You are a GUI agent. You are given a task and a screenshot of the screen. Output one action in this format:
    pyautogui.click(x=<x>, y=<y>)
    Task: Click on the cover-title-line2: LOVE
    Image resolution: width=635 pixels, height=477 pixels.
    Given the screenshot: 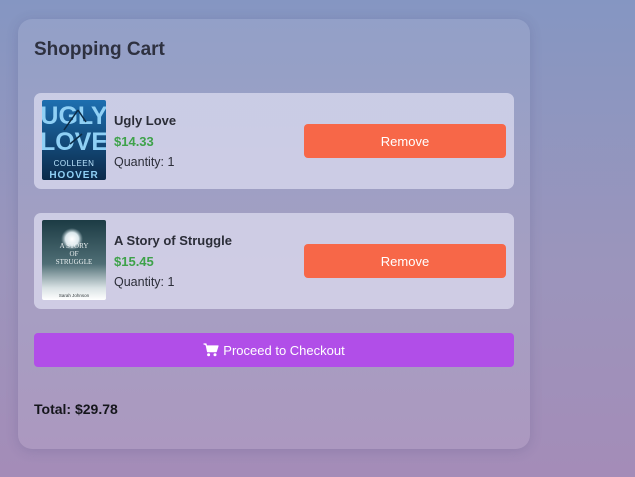 What is the action you would take?
    pyautogui.click(x=74, y=142)
    